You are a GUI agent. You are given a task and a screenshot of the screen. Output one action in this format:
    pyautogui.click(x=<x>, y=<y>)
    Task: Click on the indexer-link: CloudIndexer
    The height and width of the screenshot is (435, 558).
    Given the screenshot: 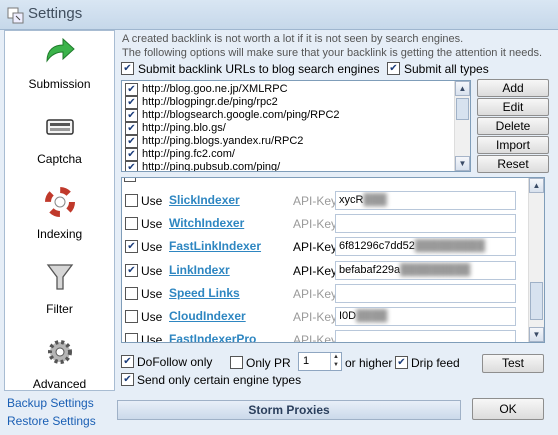 What is the action you would take?
    pyautogui.click(x=207, y=316)
    